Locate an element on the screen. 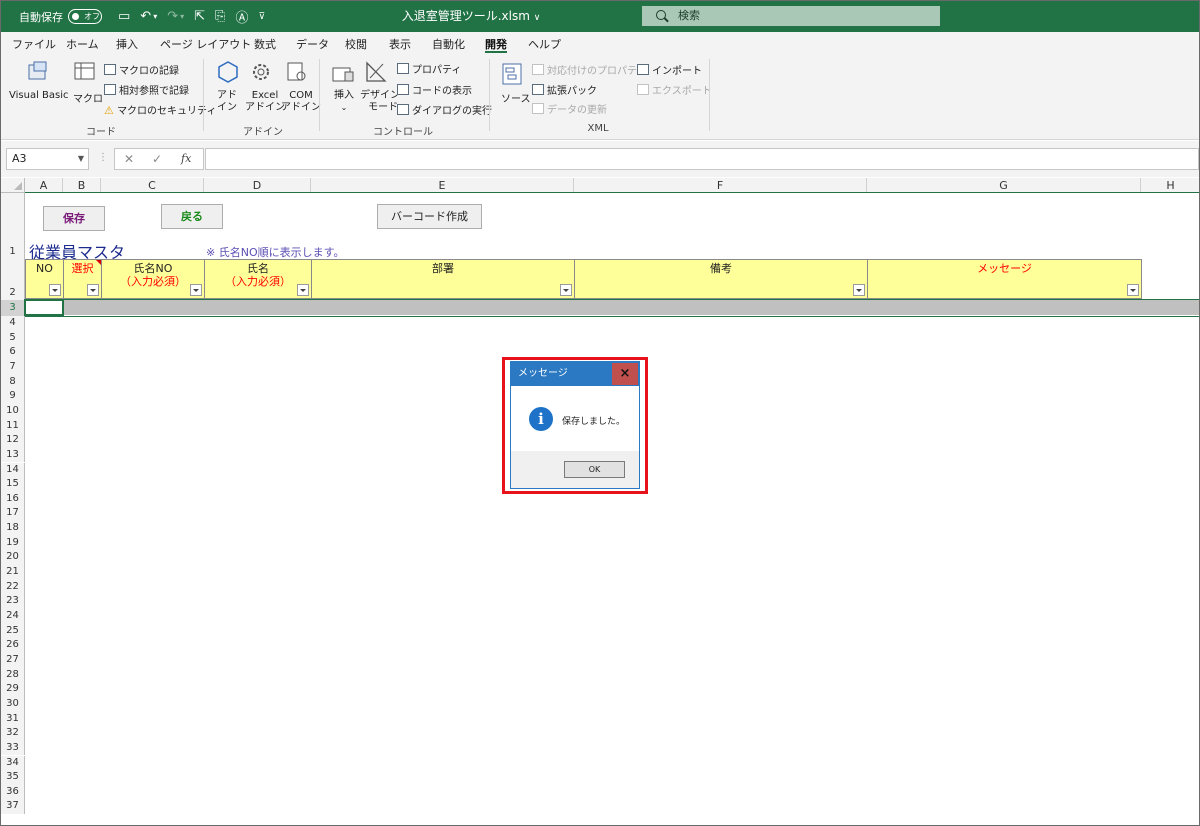 The height and width of the screenshot is (826, 1200). record-macro-button: マクロの記録 is located at coordinates (141, 69).